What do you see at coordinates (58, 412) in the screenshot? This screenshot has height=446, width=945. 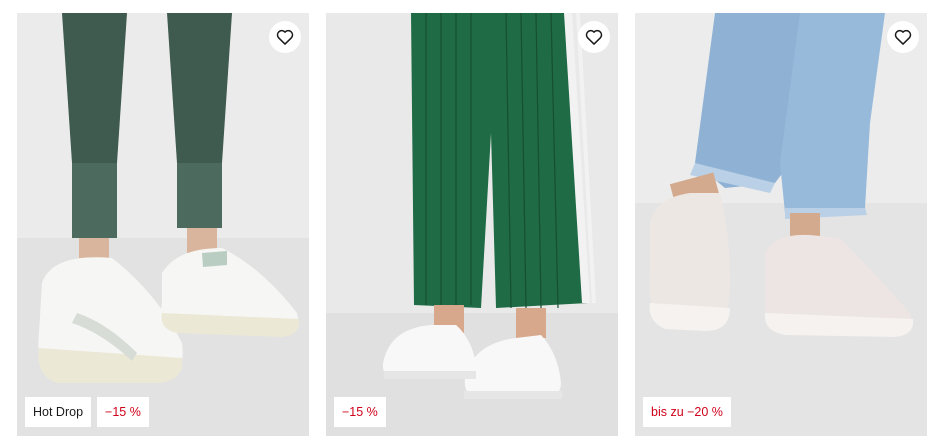 I see `hot-drop-badge: Hot Drop` at bounding box center [58, 412].